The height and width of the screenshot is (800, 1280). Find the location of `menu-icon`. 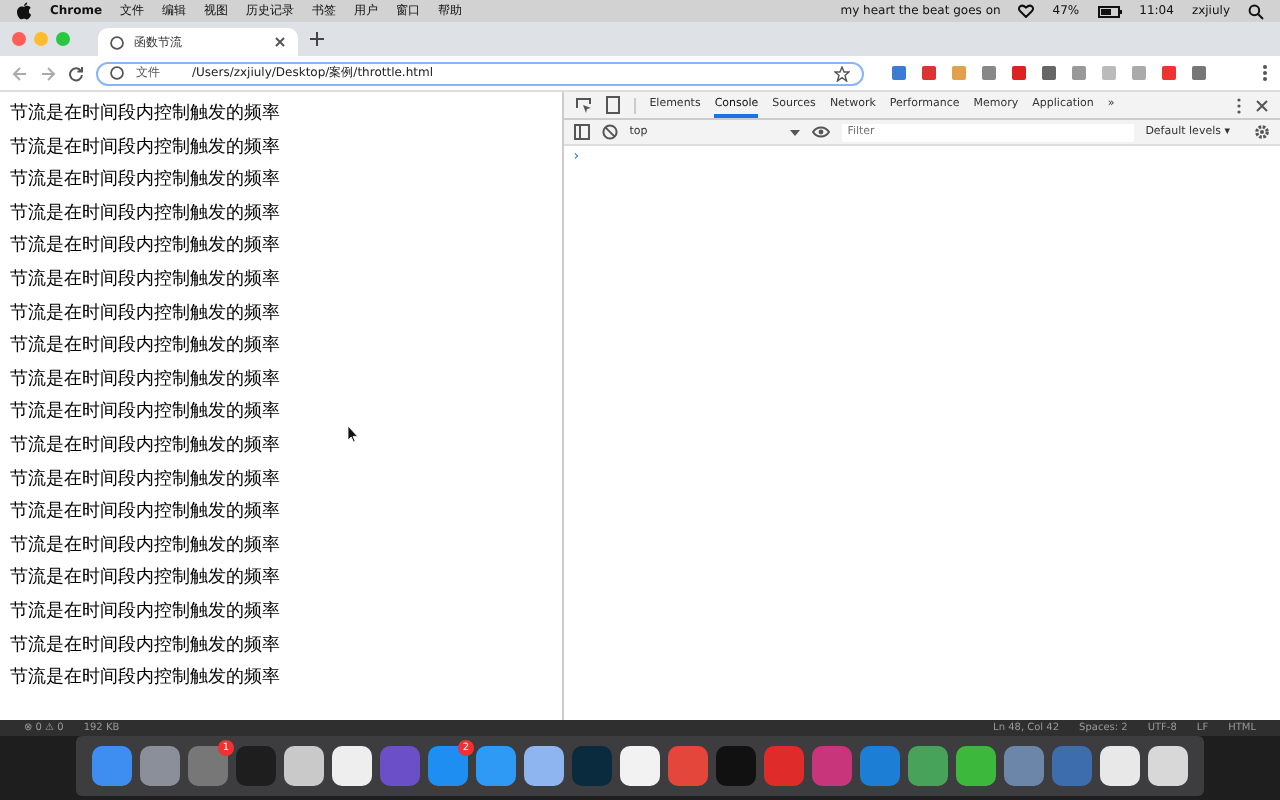

menu-icon is located at coordinates (1265, 73).